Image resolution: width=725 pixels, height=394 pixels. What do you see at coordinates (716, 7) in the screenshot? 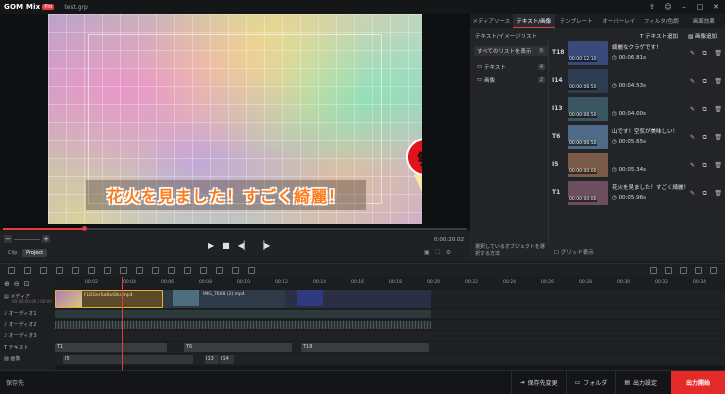
I see `close-icon: ✕` at bounding box center [716, 7].